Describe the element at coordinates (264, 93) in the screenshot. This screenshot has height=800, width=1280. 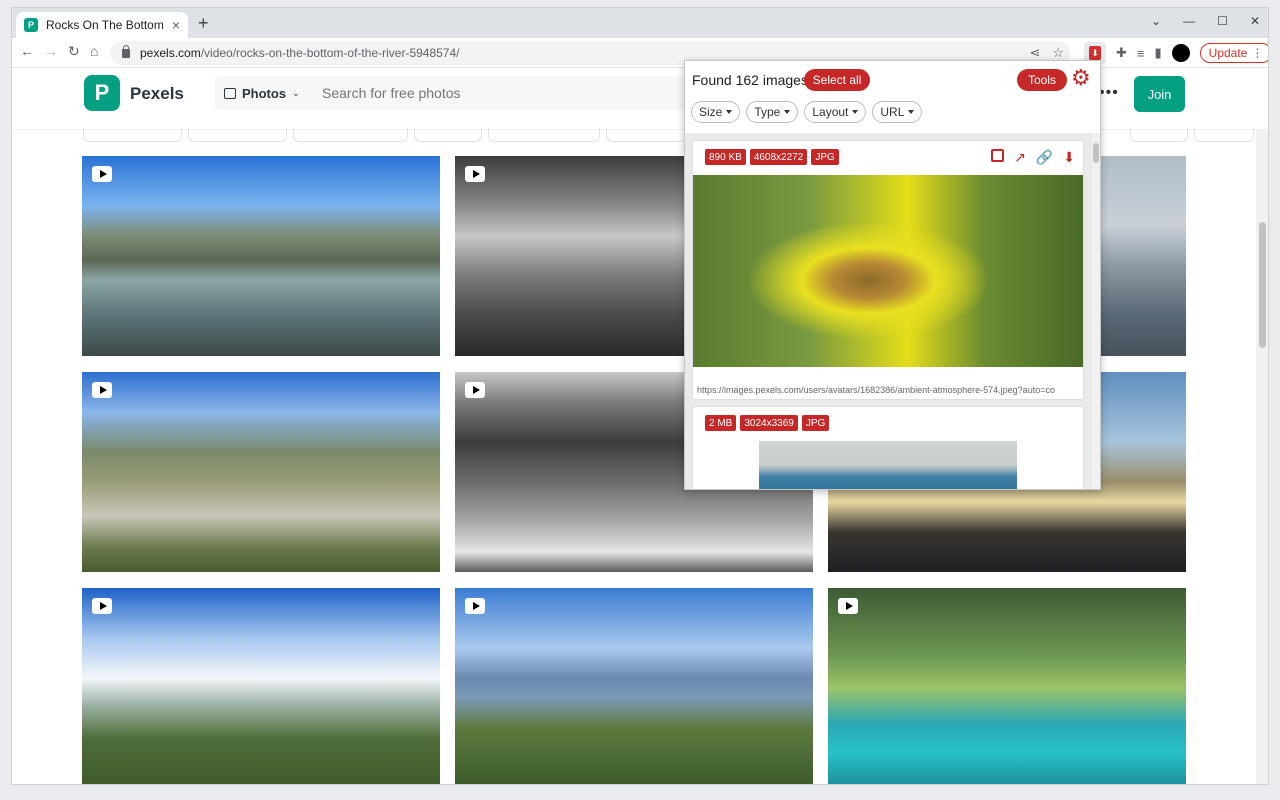
I see `search-type-label: Photos` at that location.